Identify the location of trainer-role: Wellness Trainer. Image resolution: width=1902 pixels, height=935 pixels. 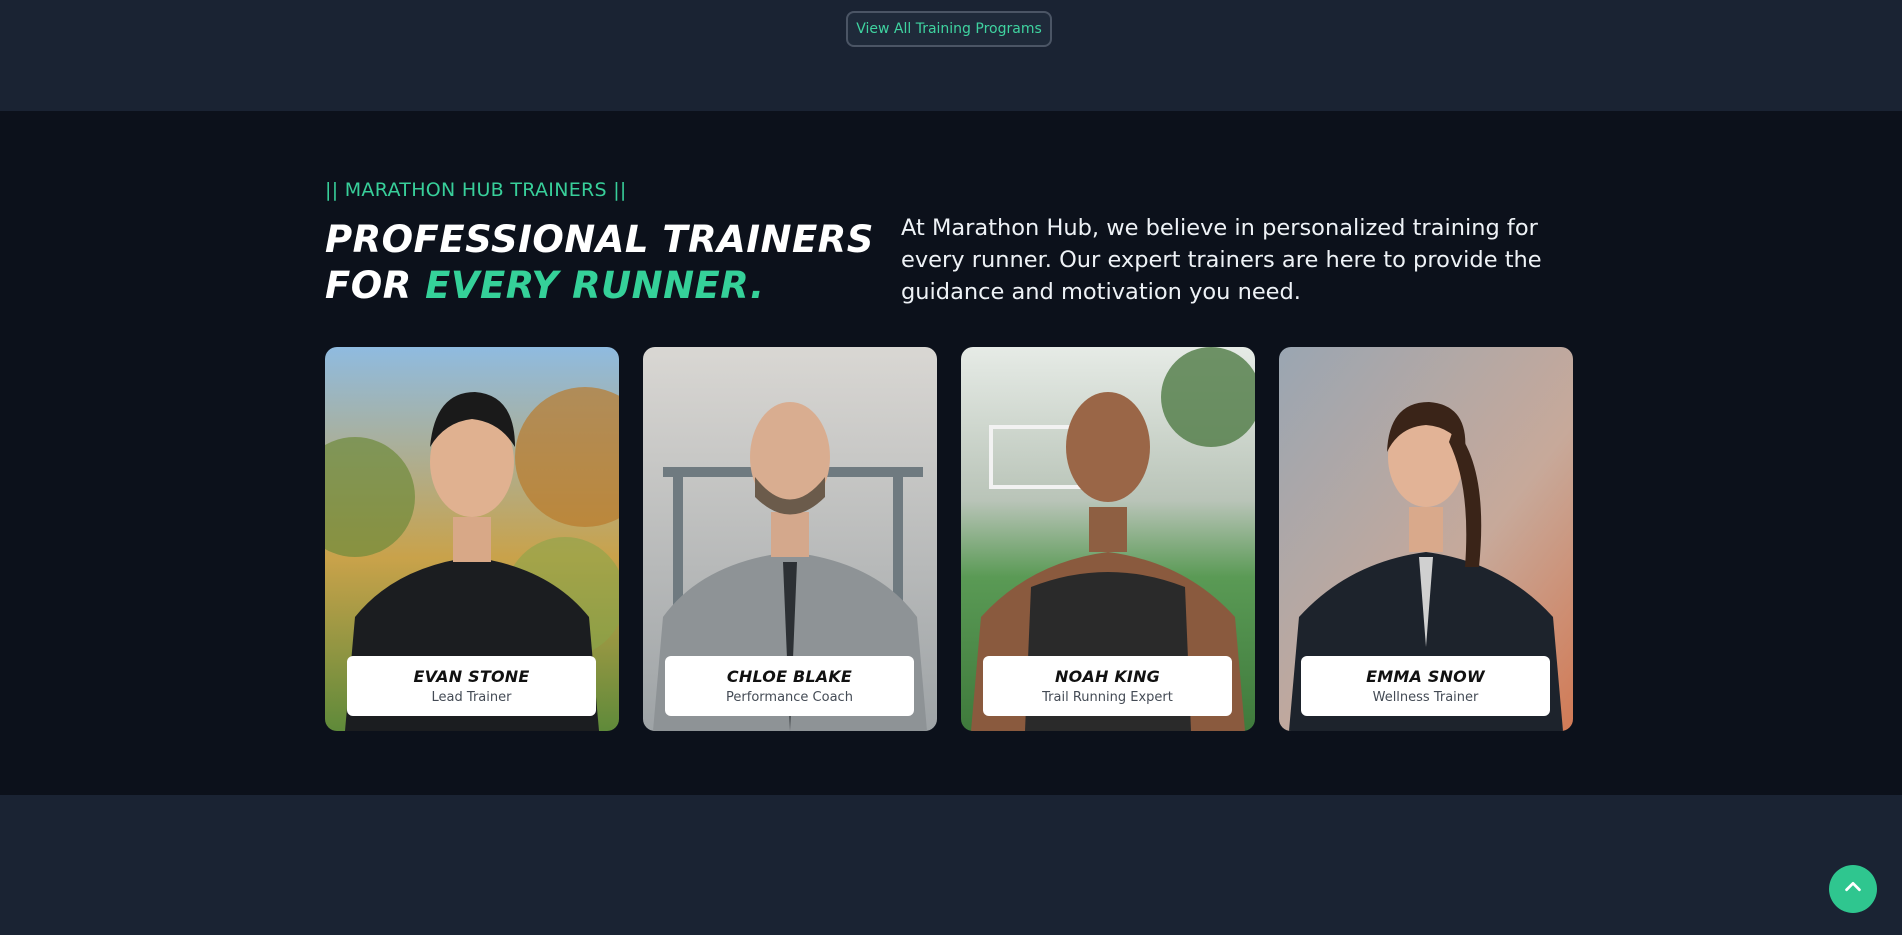
(1425, 697).